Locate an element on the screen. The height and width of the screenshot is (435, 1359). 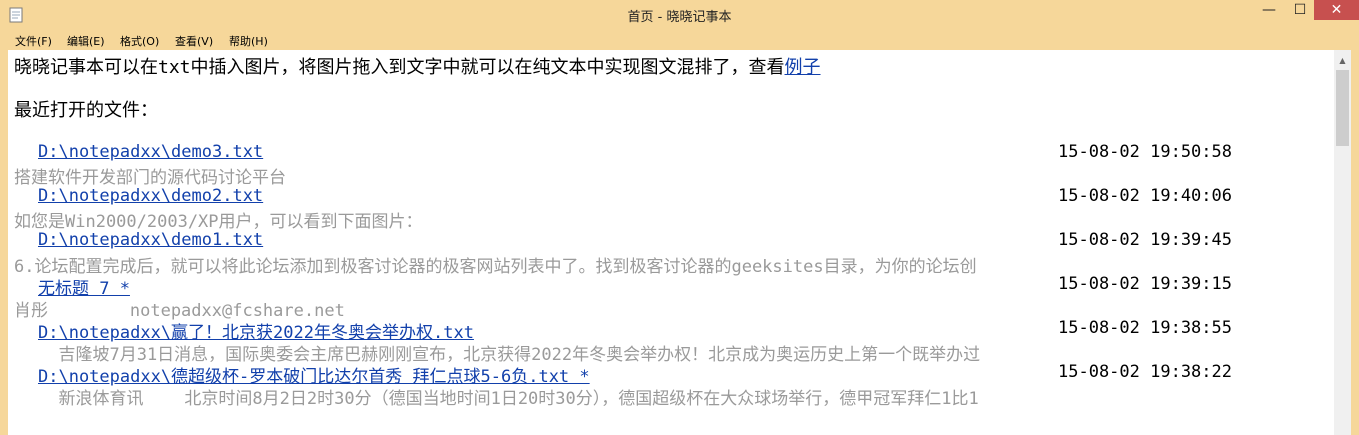
minimize-button: — is located at coordinates (1269, 10).